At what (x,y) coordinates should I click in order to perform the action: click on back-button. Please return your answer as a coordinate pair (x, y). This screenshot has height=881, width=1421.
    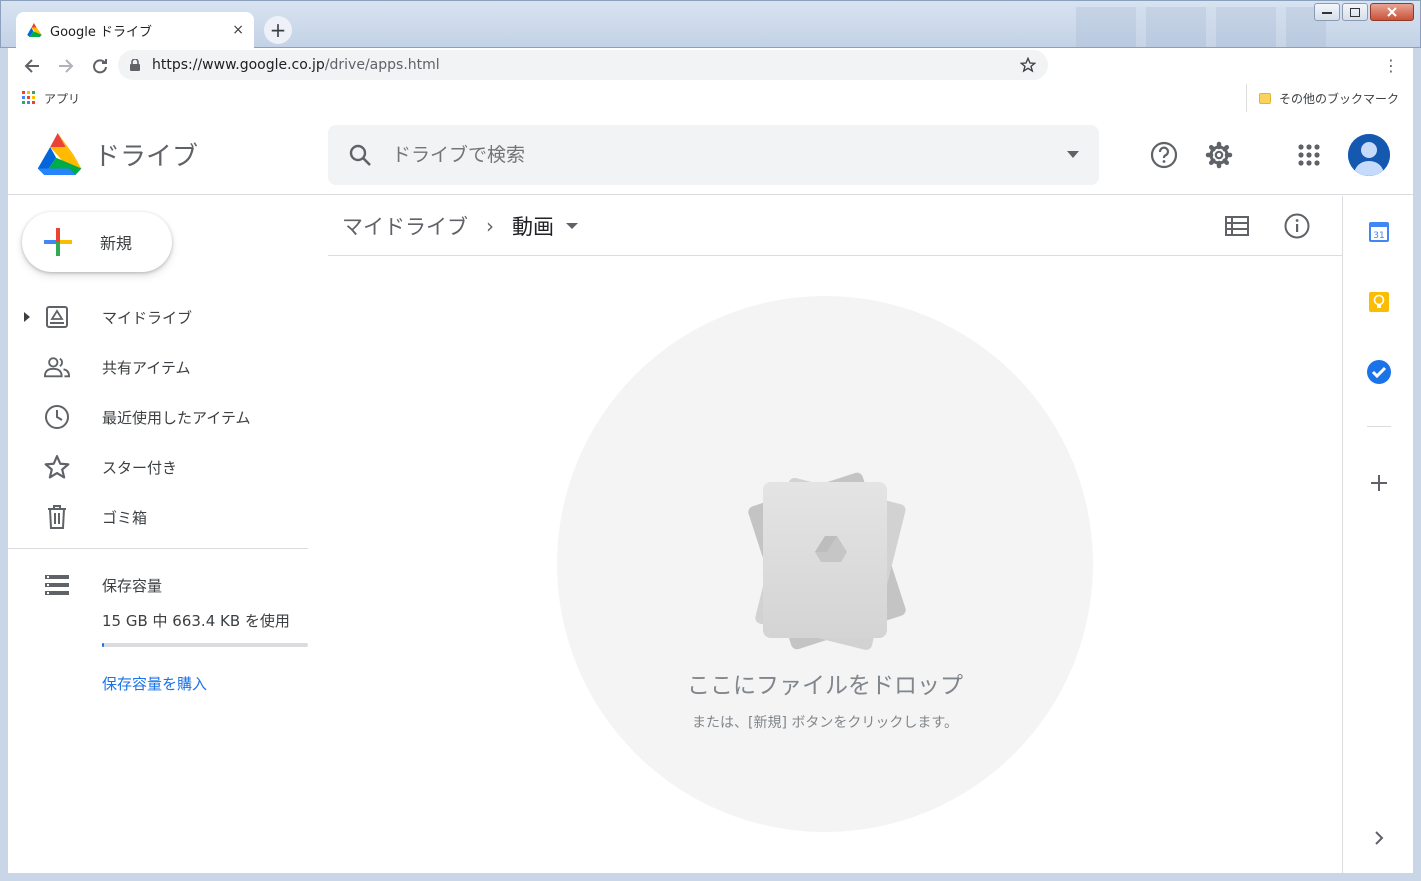
    Looking at the image, I should click on (32, 66).